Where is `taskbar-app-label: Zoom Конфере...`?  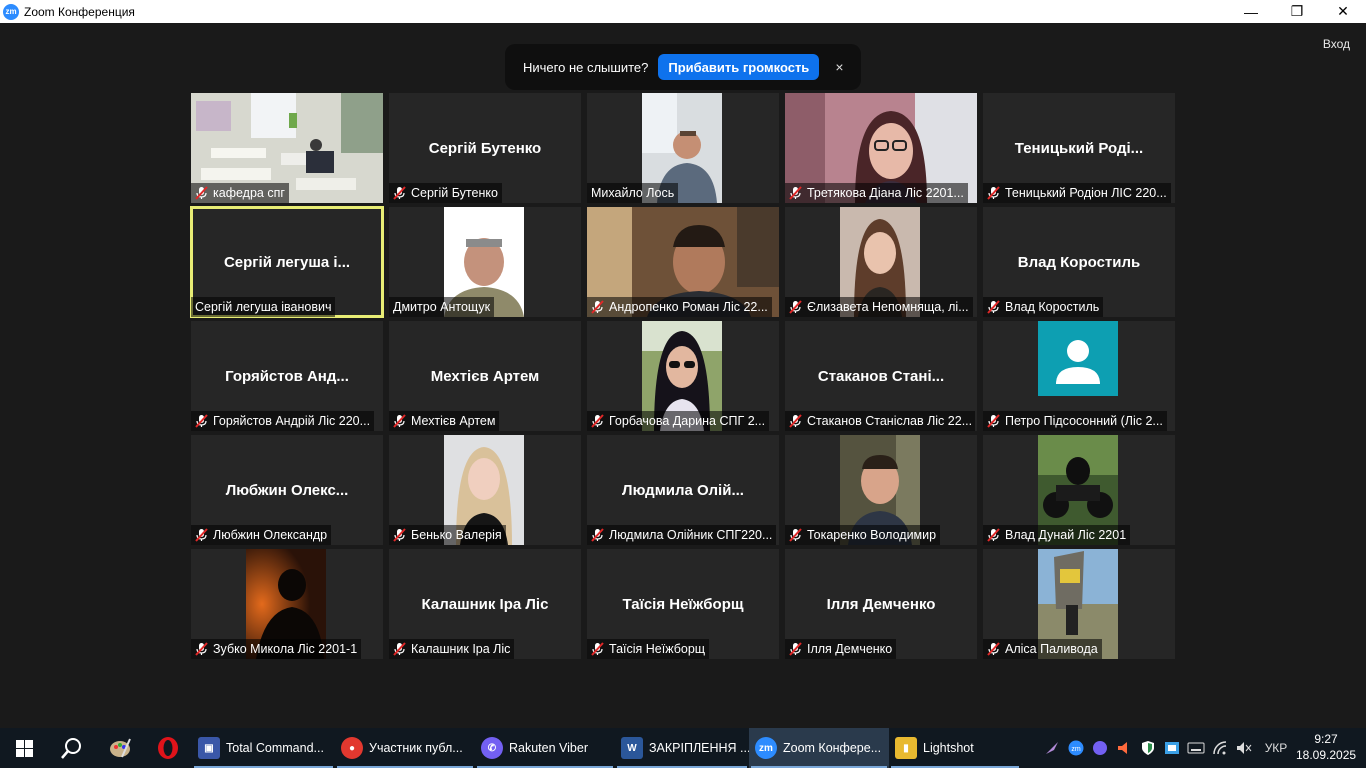 taskbar-app-label: Zoom Конфере... is located at coordinates (832, 748).